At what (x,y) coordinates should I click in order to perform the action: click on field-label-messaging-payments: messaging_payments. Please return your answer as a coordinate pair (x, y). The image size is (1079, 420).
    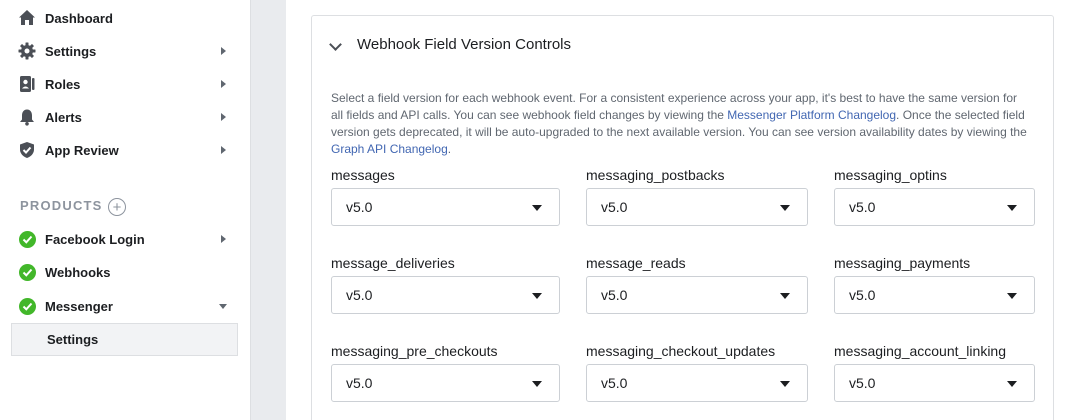
    Looking at the image, I should click on (902, 263).